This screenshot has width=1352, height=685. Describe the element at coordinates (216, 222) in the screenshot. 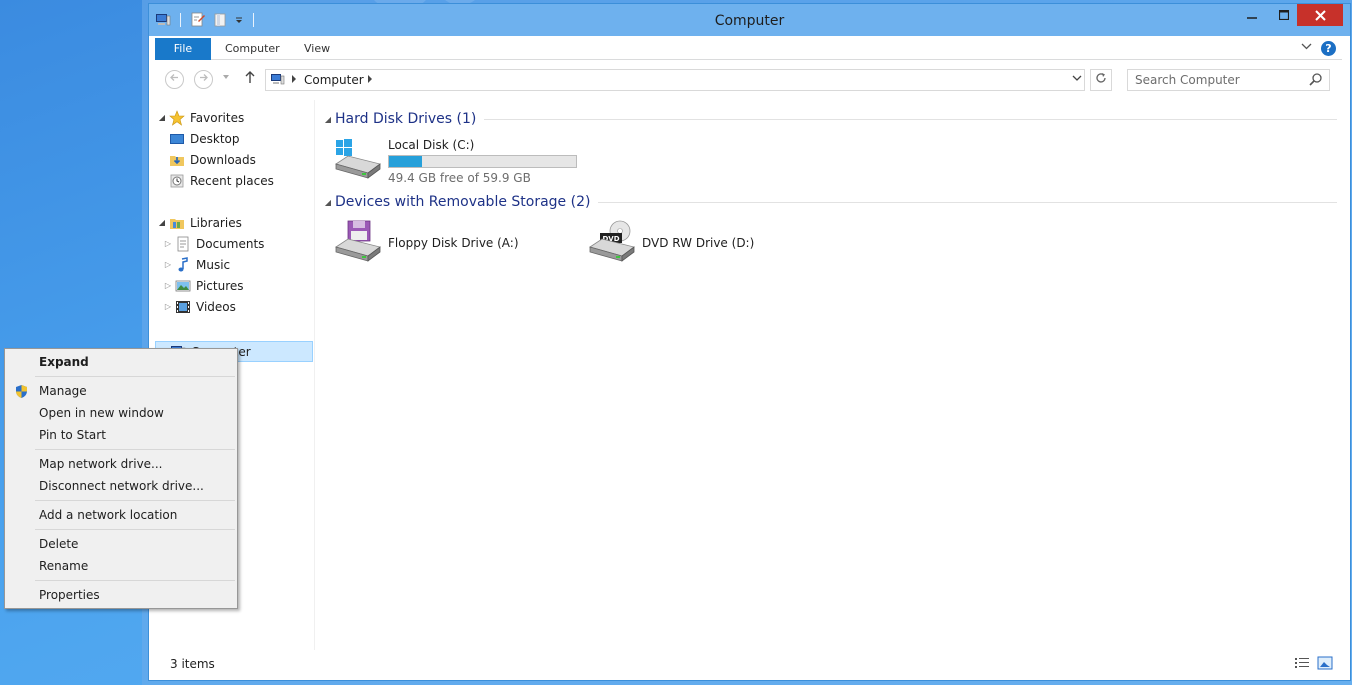

I see `tree-label: Libraries` at that location.